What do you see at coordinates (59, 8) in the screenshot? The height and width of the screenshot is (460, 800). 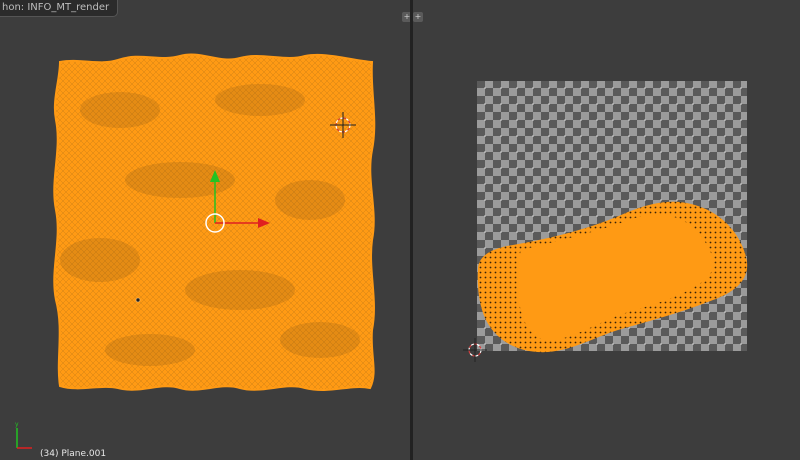 I see `python-tooltip: hon: INFO_MT_render` at bounding box center [59, 8].